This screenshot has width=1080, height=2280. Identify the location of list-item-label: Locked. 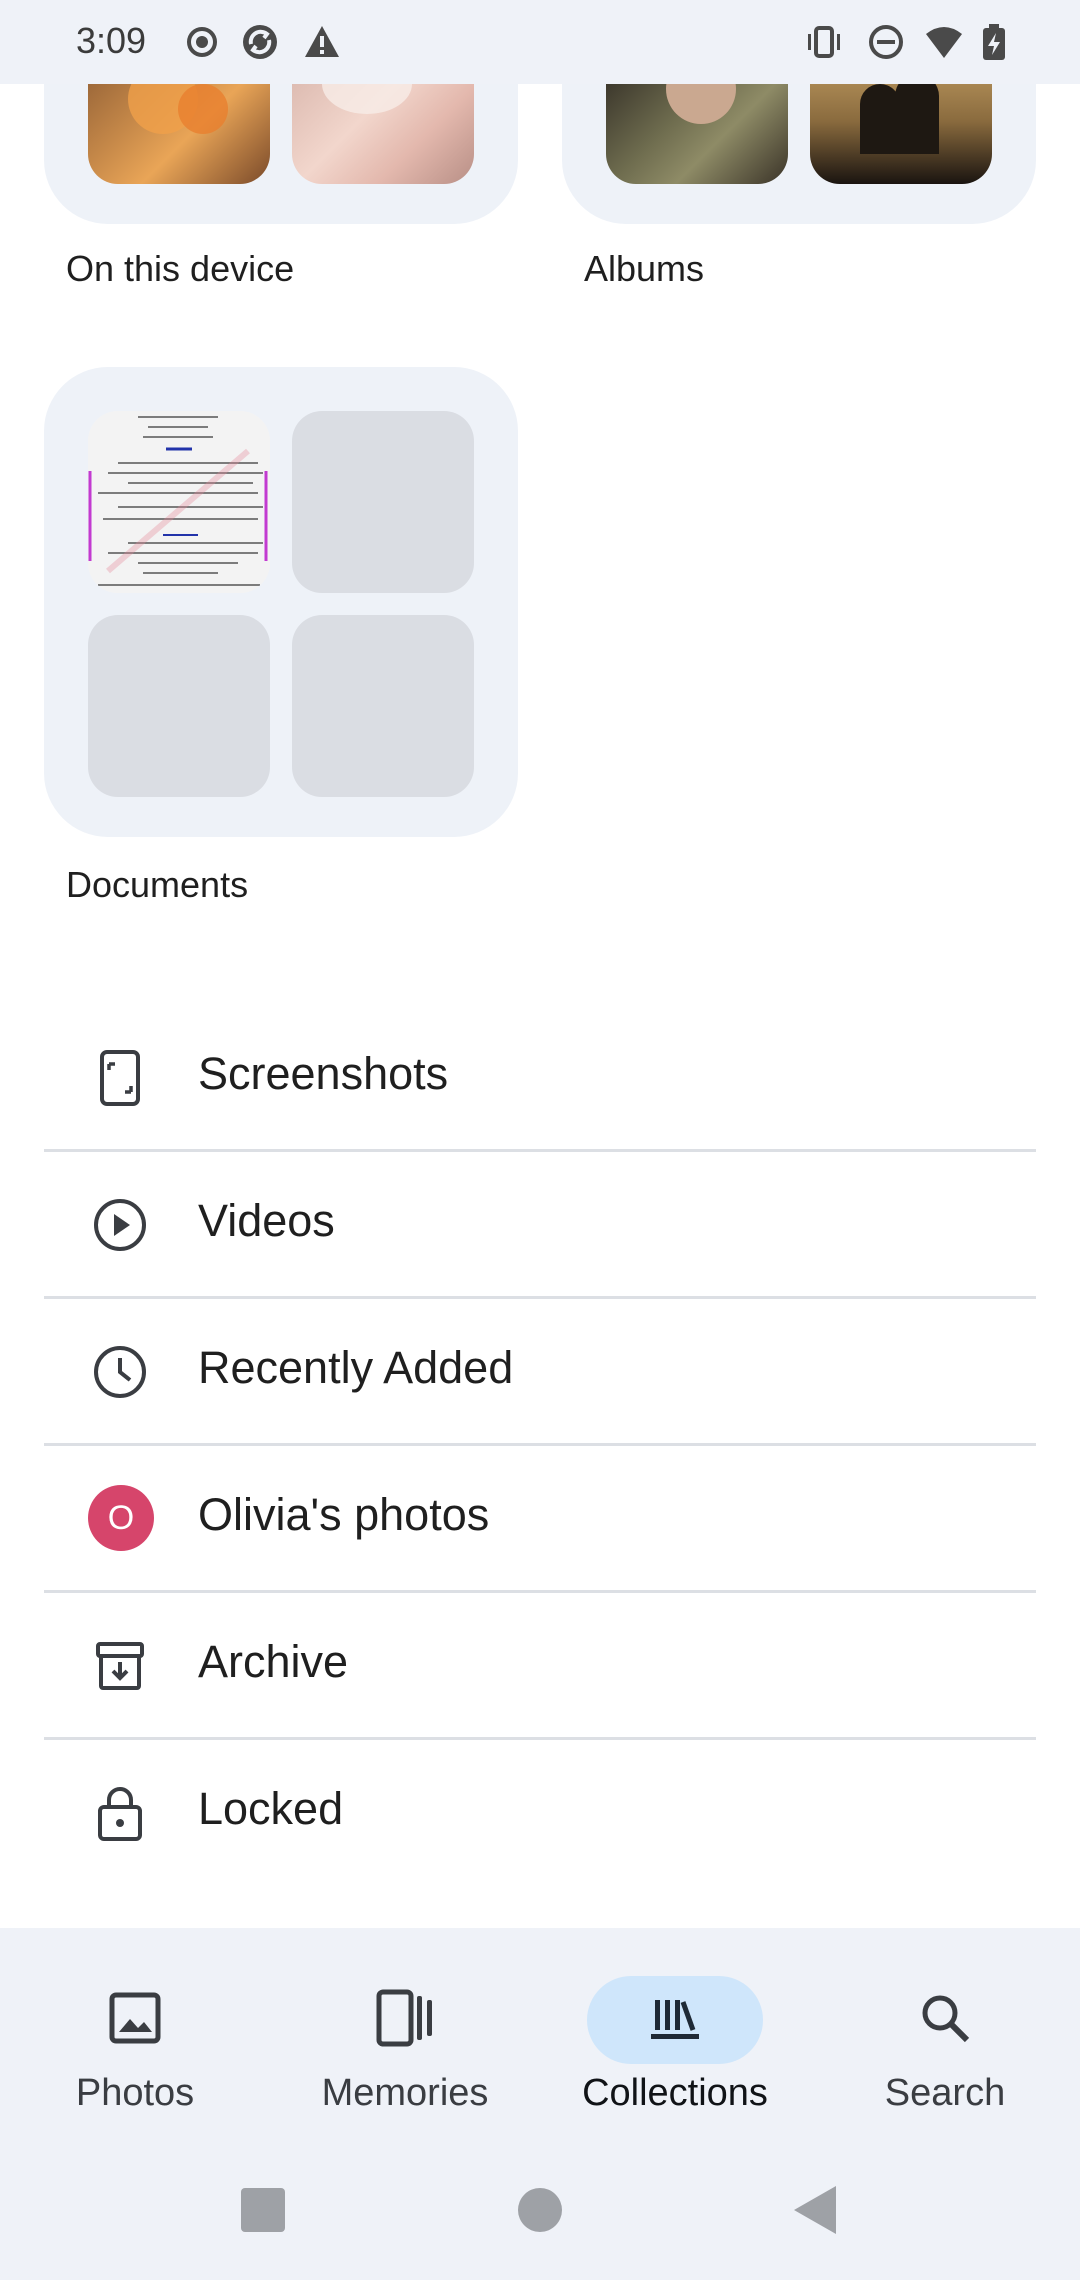
(271, 1808).